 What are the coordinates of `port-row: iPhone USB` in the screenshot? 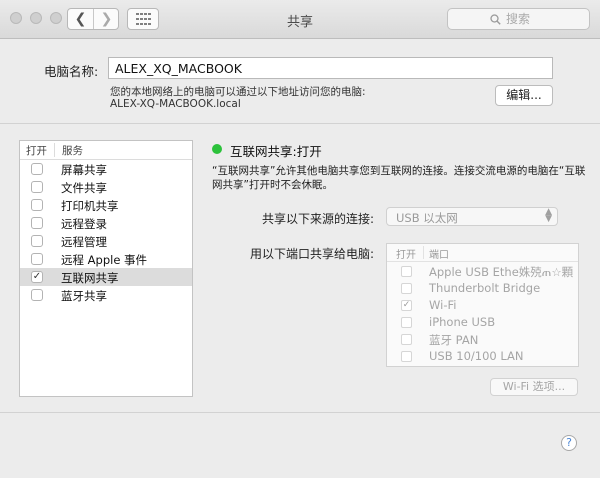 It's located at (482, 322).